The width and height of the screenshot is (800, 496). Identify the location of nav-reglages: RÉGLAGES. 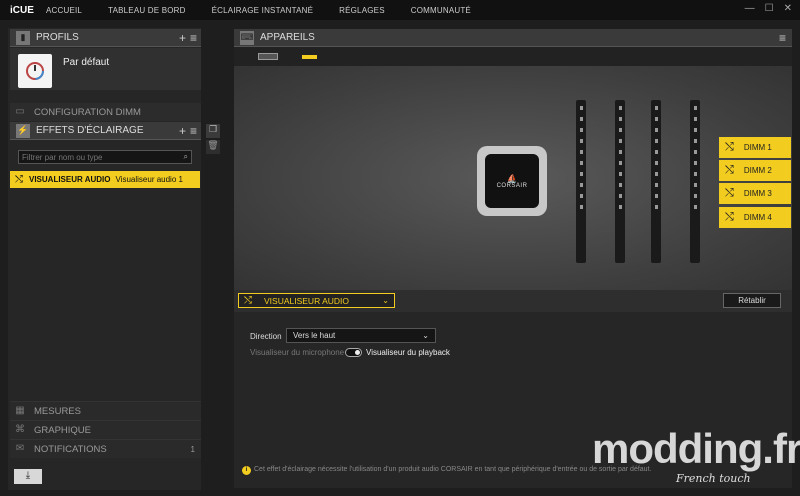
(362, 10).